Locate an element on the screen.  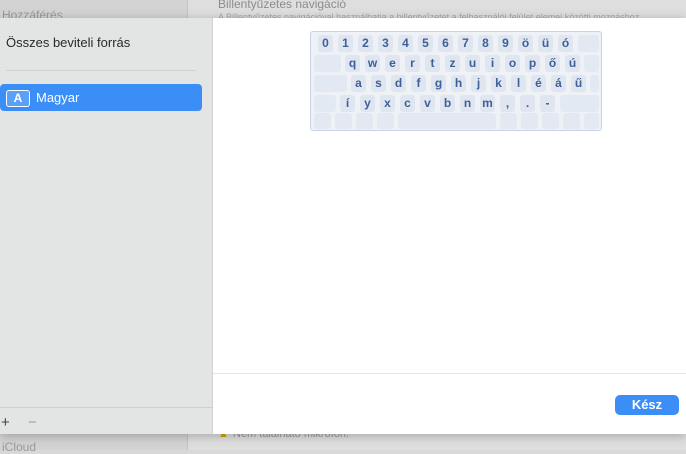
key: d is located at coordinates (398, 83).